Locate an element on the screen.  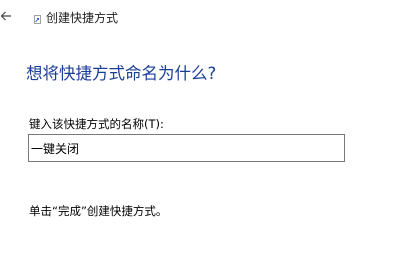
finish-instruction: 单击“完成”创建快捷方式。 is located at coordinates (98, 211).